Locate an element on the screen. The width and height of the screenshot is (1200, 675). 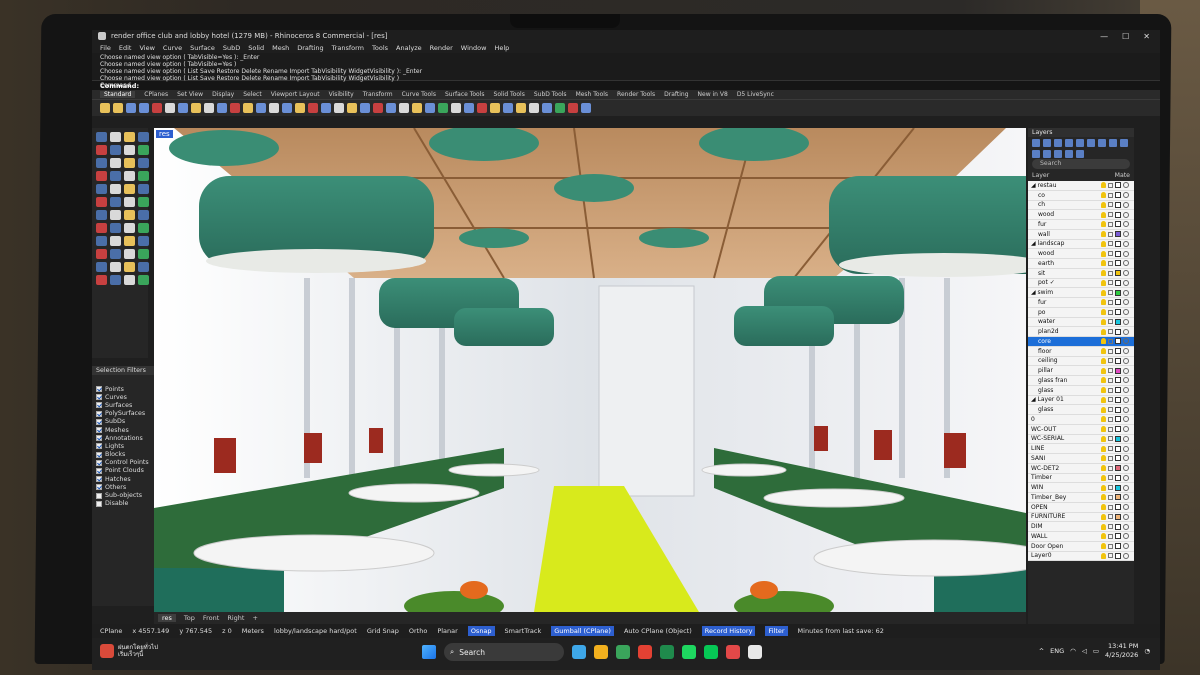
layer-row: water is located at coordinates (1081, 322).